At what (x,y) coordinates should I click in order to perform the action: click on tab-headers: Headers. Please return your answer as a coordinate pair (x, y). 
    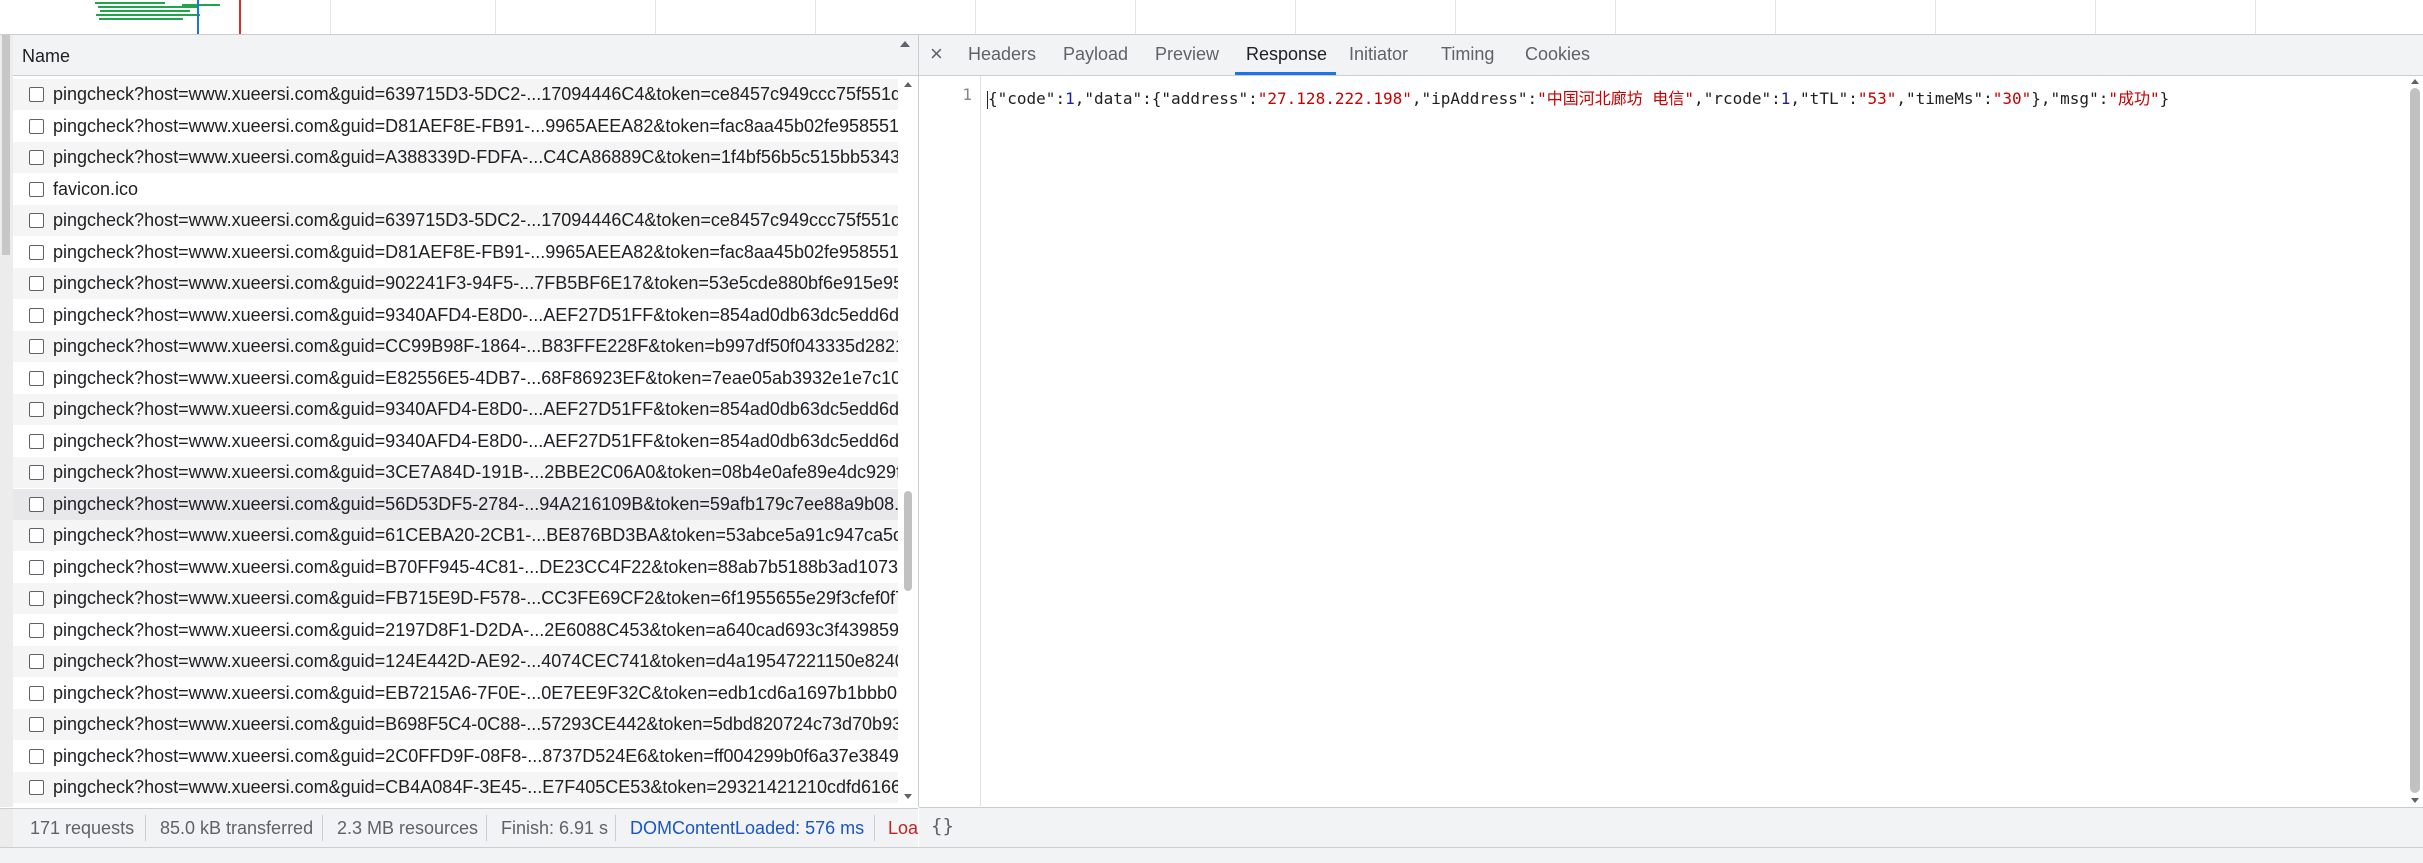
    Looking at the image, I should click on (1002, 54).